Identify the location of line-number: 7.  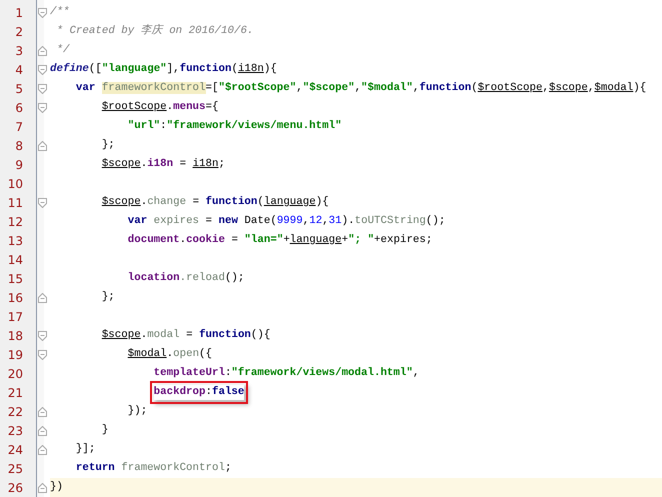
(18, 127).